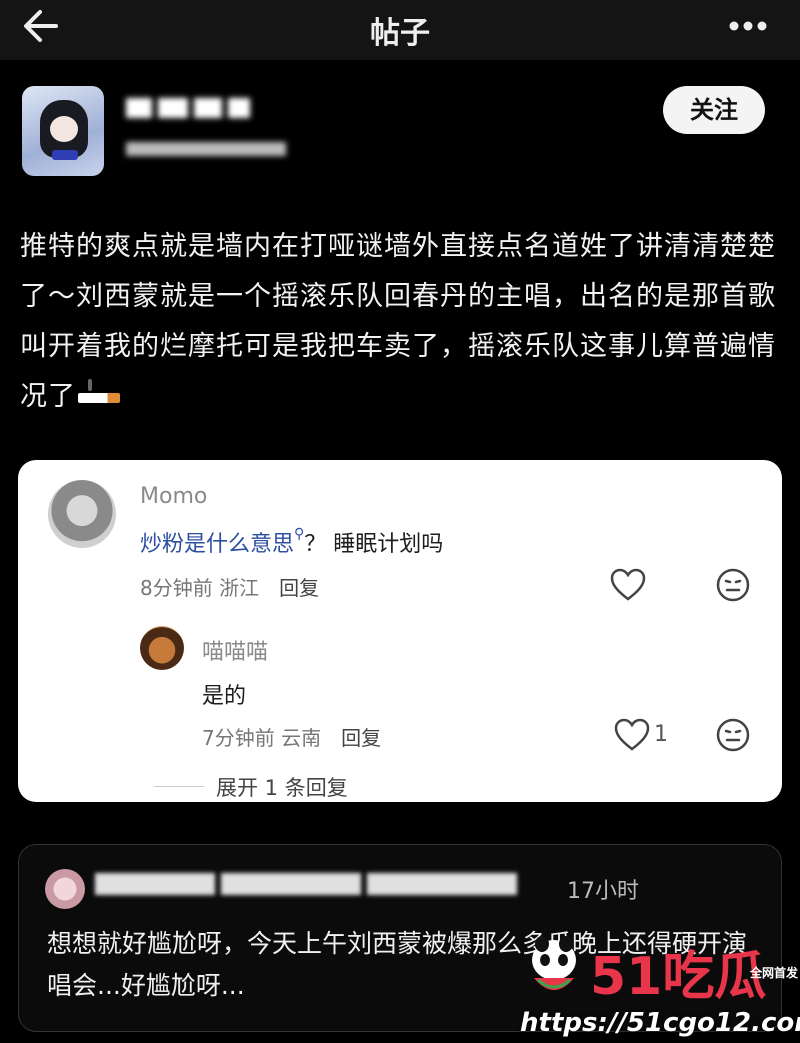 The height and width of the screenshot is (1043, 800). Describe the element at coordinates (335, 888) in the screenshot. I see `quote-author-redacted` at that location.